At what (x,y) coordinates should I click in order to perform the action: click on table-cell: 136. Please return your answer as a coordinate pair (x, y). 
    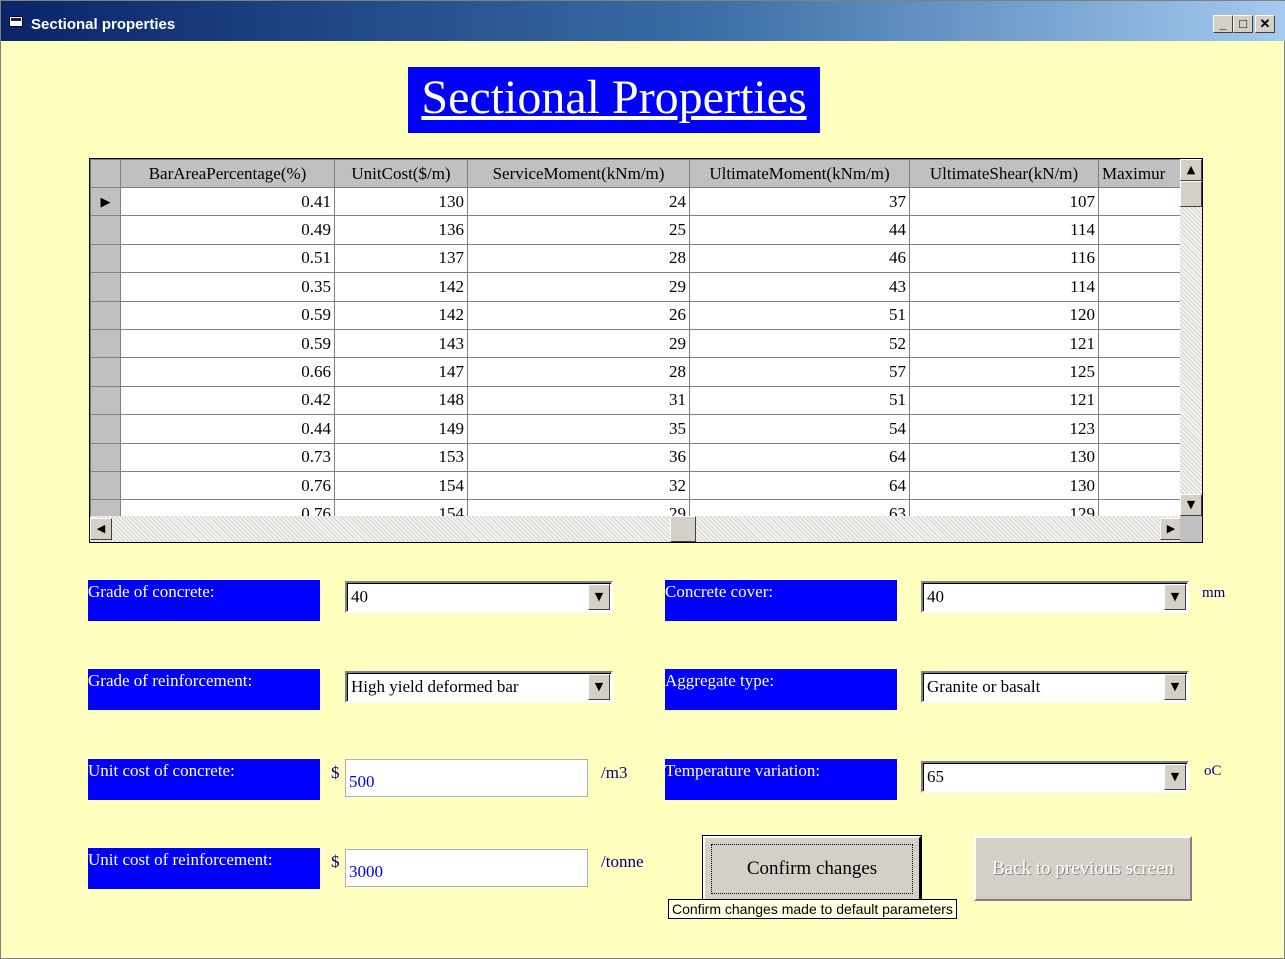
    Looking at the image, I should click on (401, 230).